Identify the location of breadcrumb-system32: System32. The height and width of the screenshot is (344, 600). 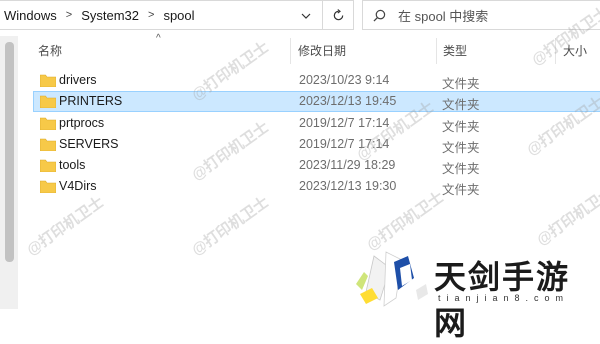
(110, 15).